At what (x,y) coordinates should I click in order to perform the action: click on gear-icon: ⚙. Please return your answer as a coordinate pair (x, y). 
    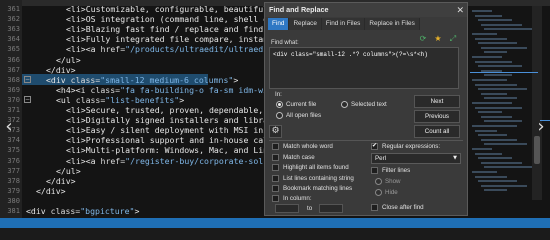
    Looking at the image, I should click on (275, 131).